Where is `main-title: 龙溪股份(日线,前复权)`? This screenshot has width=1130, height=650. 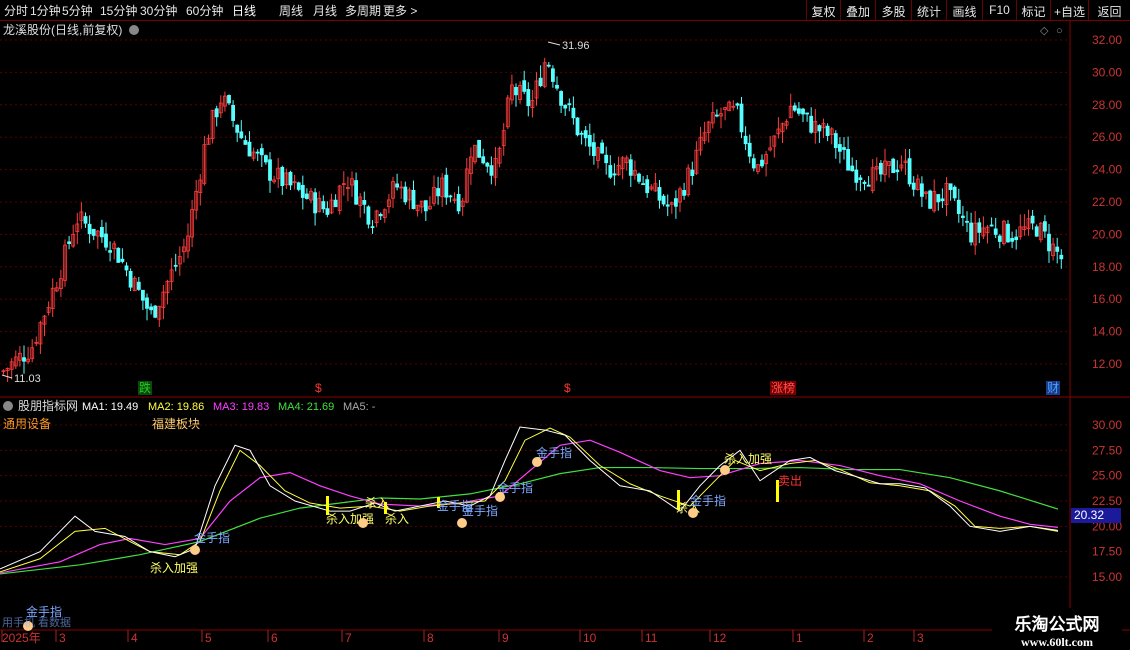
main-title: 龙溪股份(日线,前复权) is located at coordinates (62, 29).